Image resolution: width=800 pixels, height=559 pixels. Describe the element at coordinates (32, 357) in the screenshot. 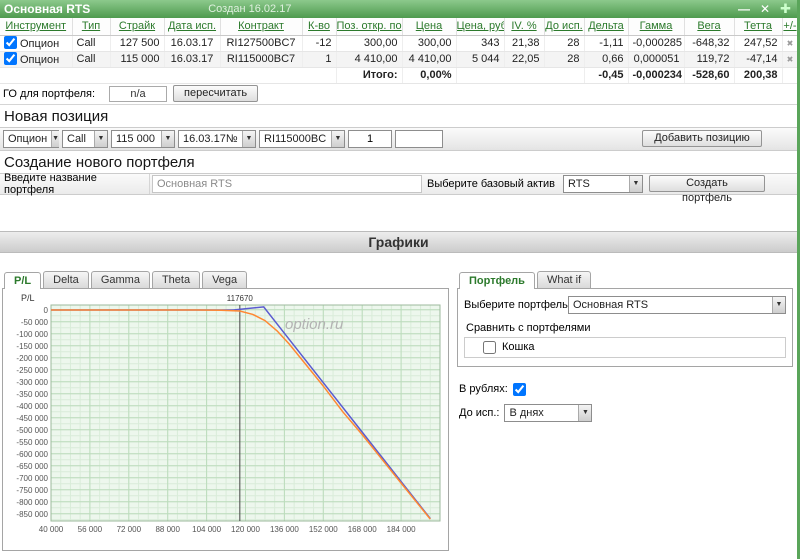

I see `svg-text: -200 000` at that location.